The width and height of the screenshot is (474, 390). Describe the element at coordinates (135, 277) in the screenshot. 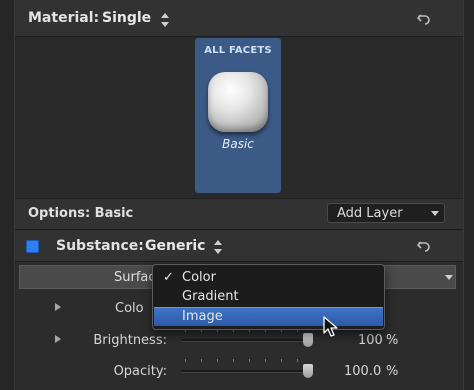

I see `surface-label: Surfac` at that location.